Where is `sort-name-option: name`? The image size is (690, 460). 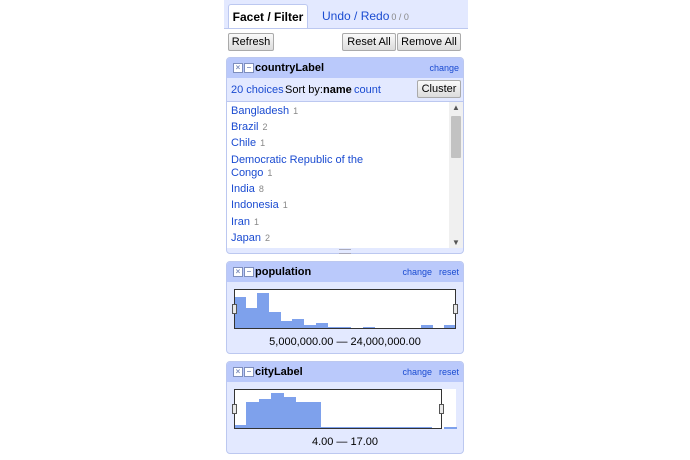
sort-name-option: name is located at coordinates (337, 90).